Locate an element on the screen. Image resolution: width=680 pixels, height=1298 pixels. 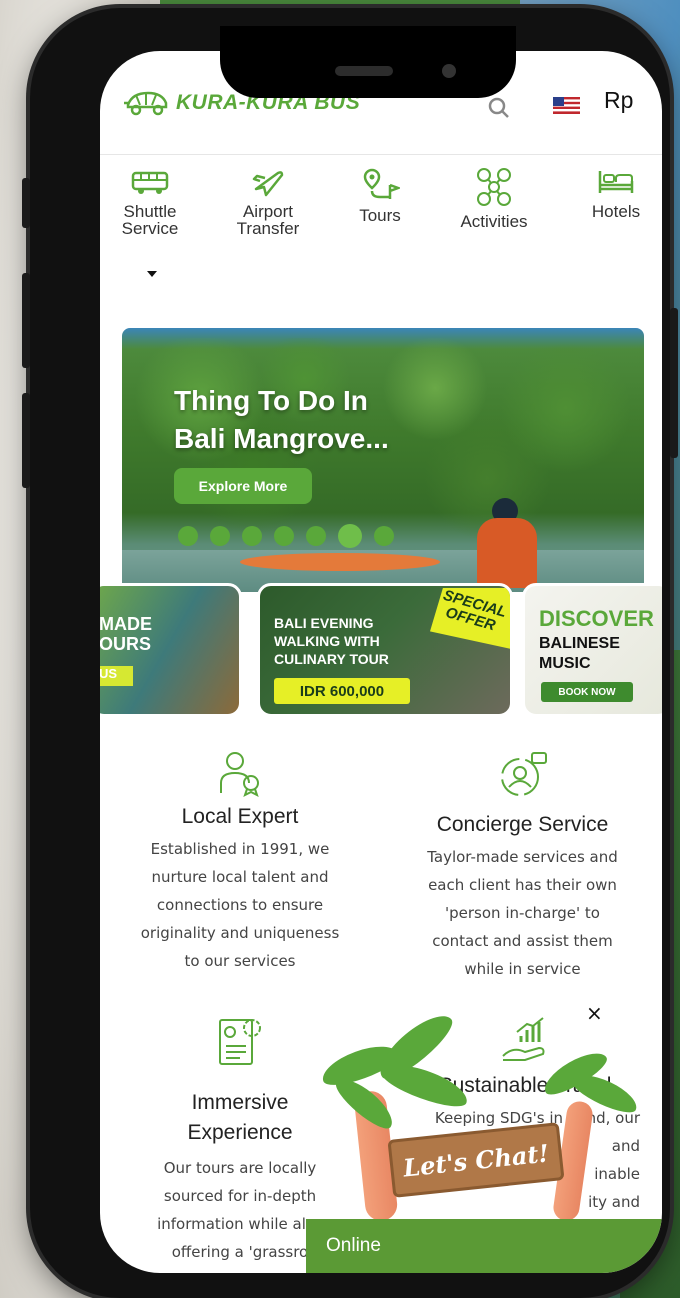
nav-item-shuttle-service: Shuttle Service is located at coordinates (150, 222).